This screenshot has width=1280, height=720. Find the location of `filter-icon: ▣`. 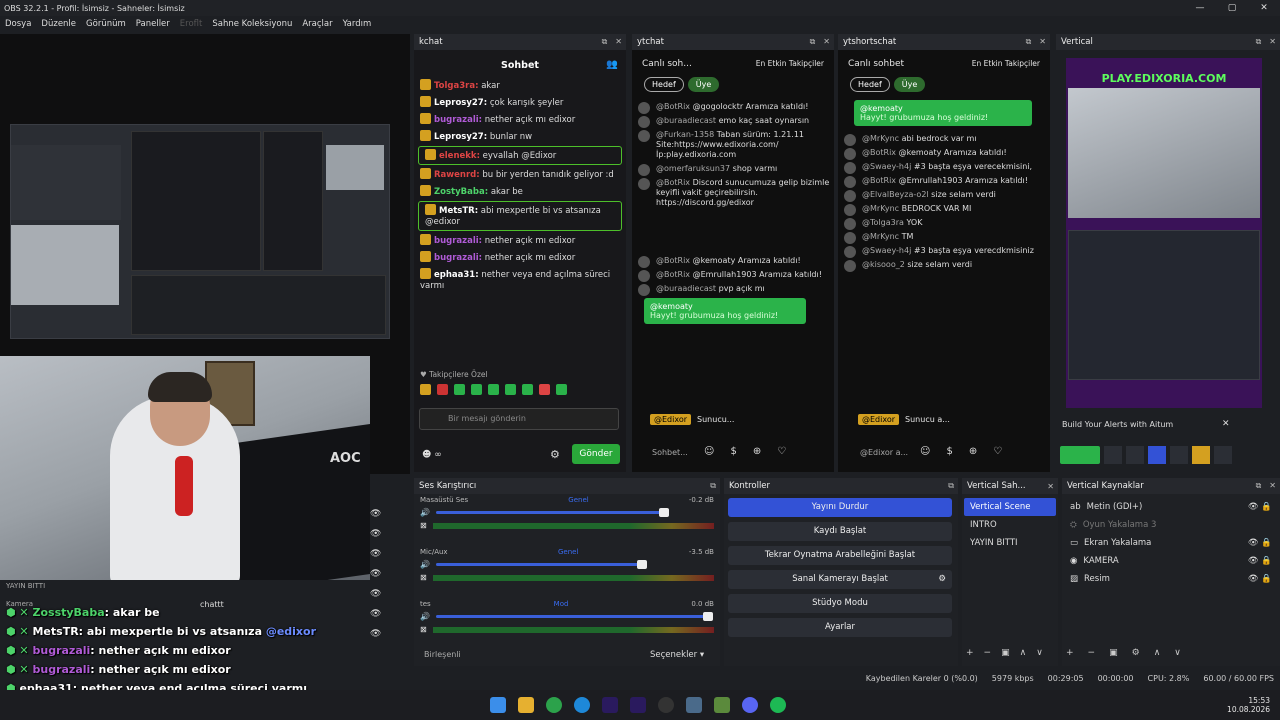

filter-icon: ▣ is located at coordinates (1005, 653).